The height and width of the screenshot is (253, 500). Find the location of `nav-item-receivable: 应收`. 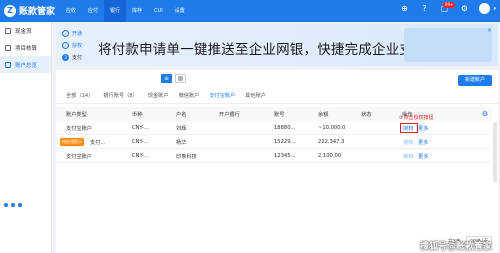

nav-item-receivable: 应收 is located at coordinates (71, 11).